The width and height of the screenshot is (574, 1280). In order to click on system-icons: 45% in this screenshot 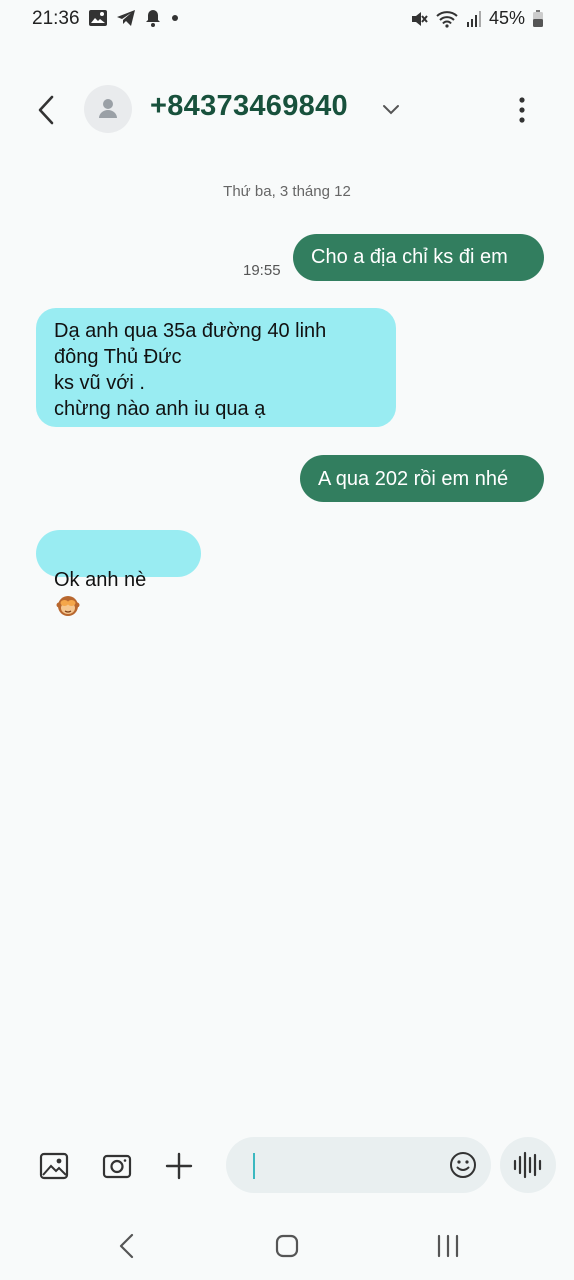, I will do `click(477, 18)`.